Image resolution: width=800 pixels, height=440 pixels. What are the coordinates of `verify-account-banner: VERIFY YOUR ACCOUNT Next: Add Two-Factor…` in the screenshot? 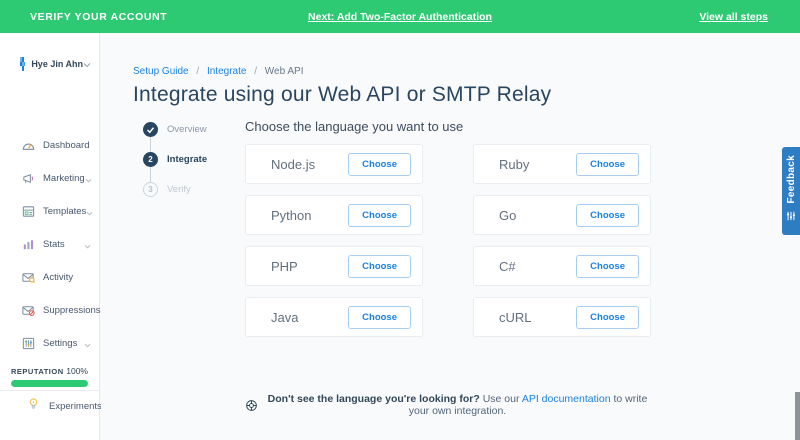 It's located at (400, 16).